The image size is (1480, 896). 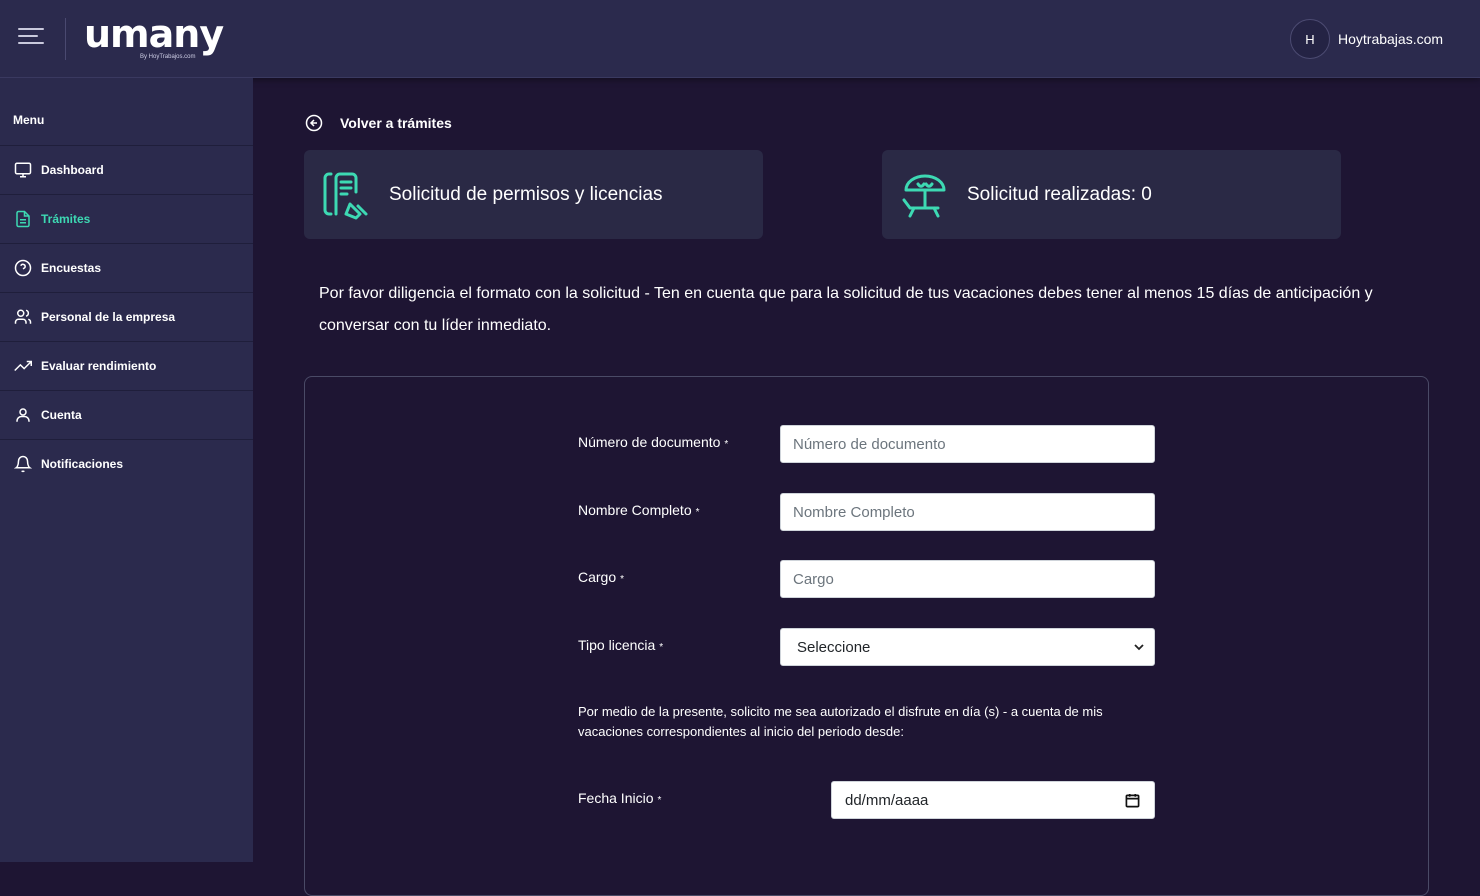 What do you see at coordinates (597, 577) in the screenshot?
I see `cargo-label-text: Cargo` at bounding box center [597, 577].